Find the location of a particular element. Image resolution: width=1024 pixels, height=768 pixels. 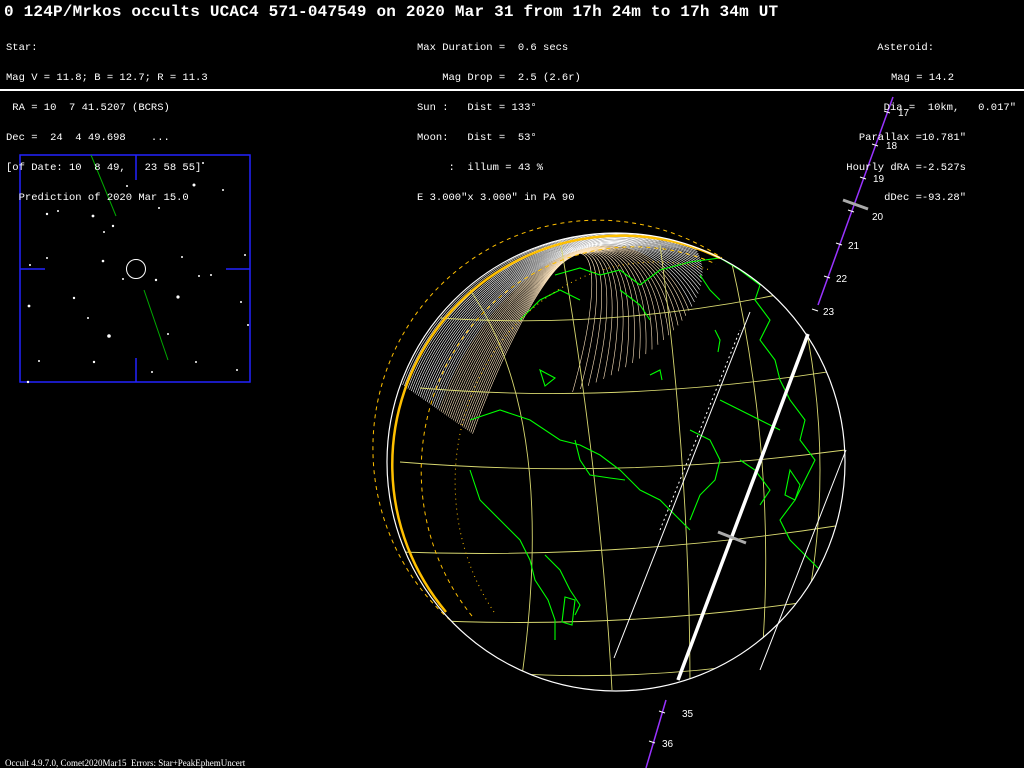

asteroid-info-line: Parallax =10.781" is located at coordinates (912, 138).